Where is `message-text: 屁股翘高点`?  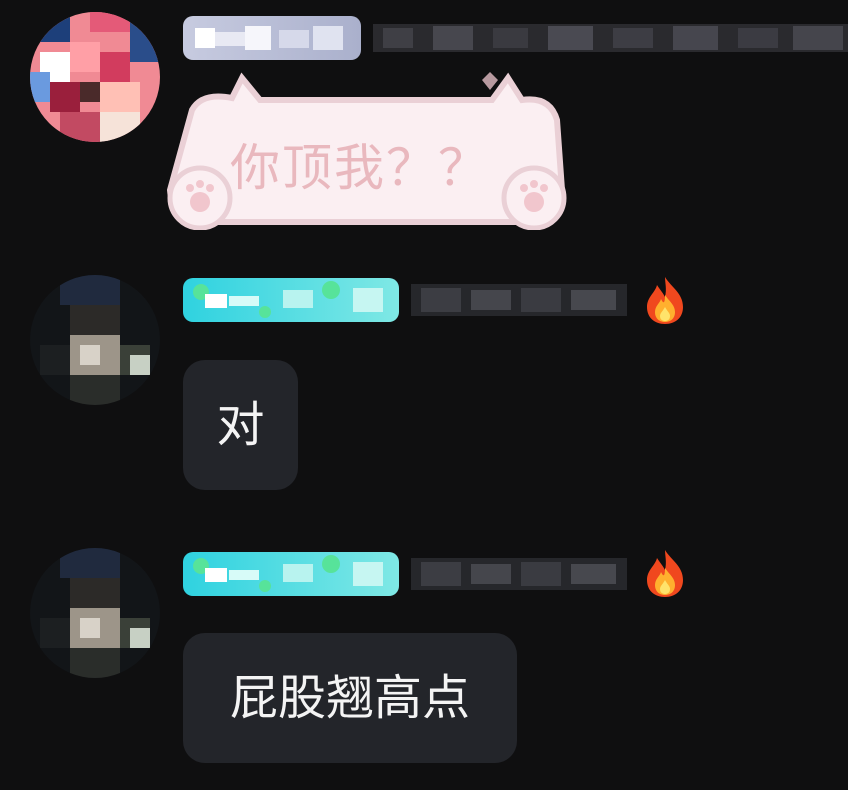 message-text: 屁股翘高点 is located at coordinates (349, 698).